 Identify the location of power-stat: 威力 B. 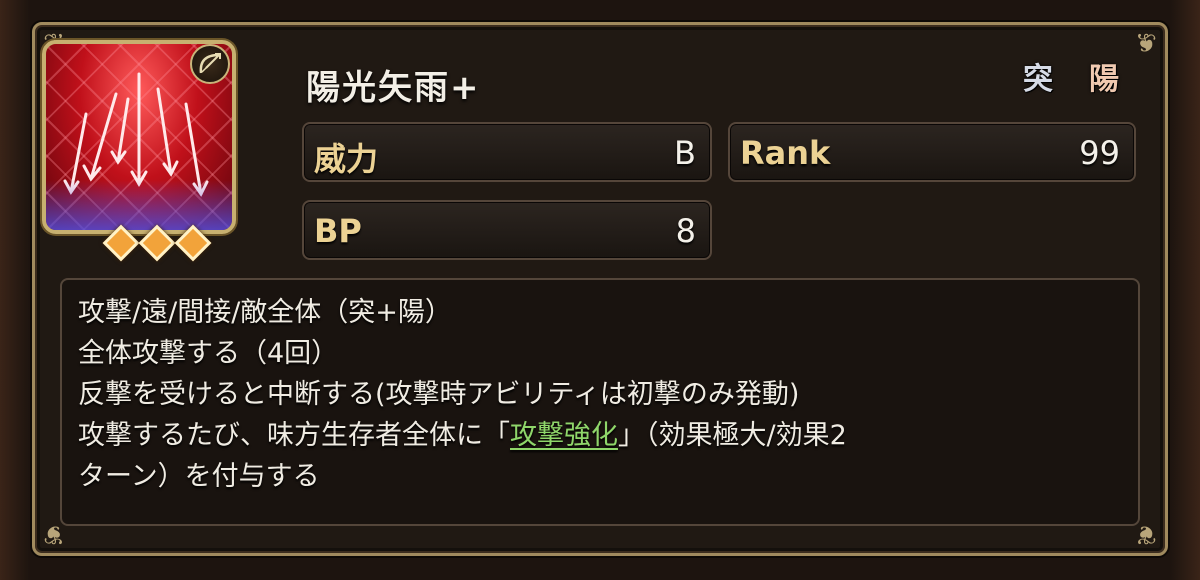
(507, 152).